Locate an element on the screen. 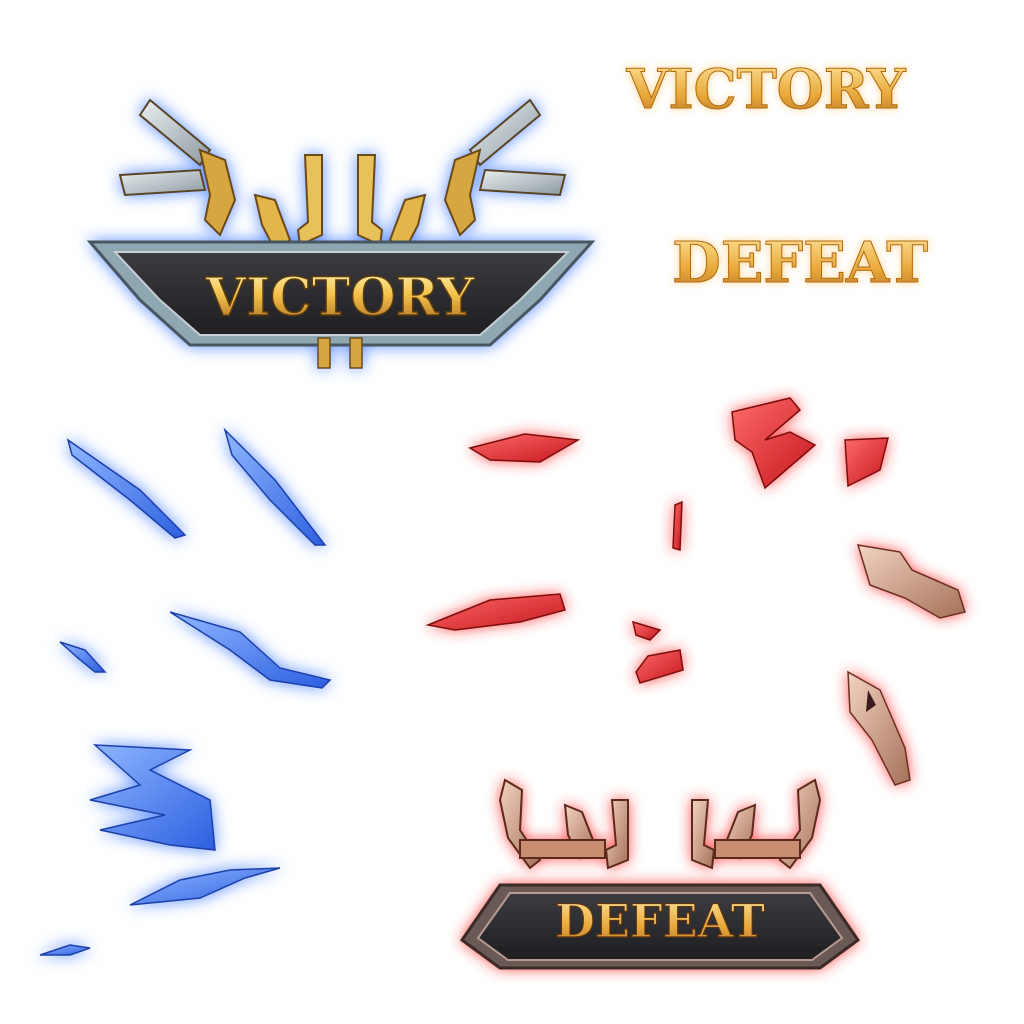 This screenshot has height=1024, width=1024. blue-shards is located at coordinates (185, 691).